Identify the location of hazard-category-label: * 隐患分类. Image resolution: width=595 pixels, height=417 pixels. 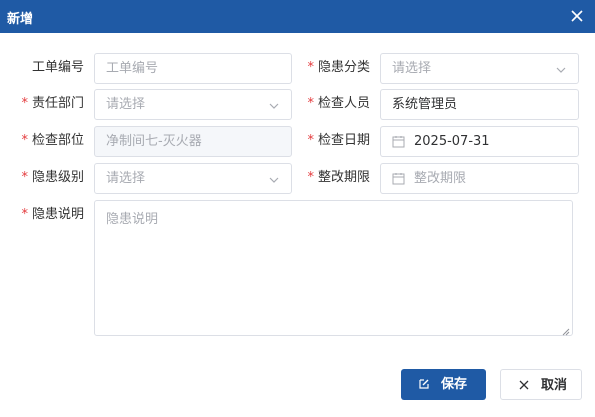
(338, 67).